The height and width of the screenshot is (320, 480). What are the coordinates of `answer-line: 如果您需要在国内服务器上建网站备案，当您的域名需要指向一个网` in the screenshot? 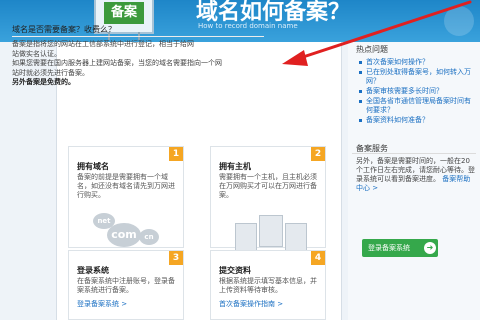 It's located at (117, 63).